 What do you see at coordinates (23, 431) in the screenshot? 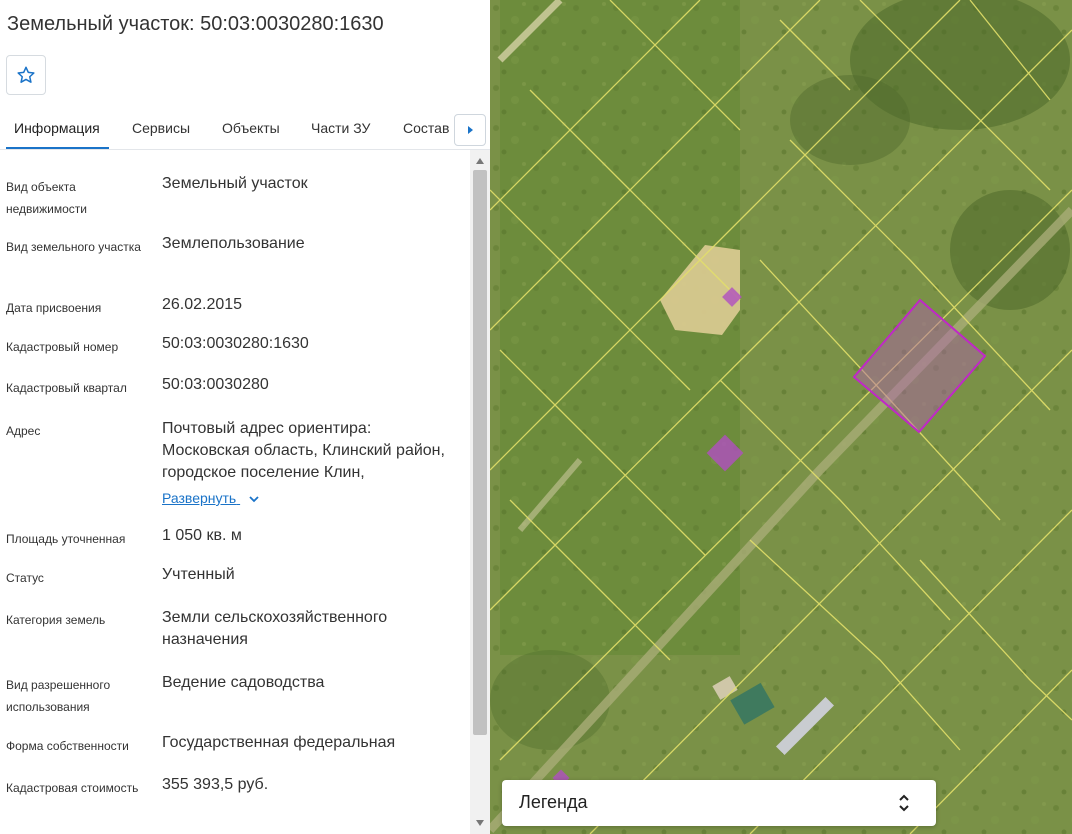
I see `info-label: Адрес` at bounding box center [23, 431].